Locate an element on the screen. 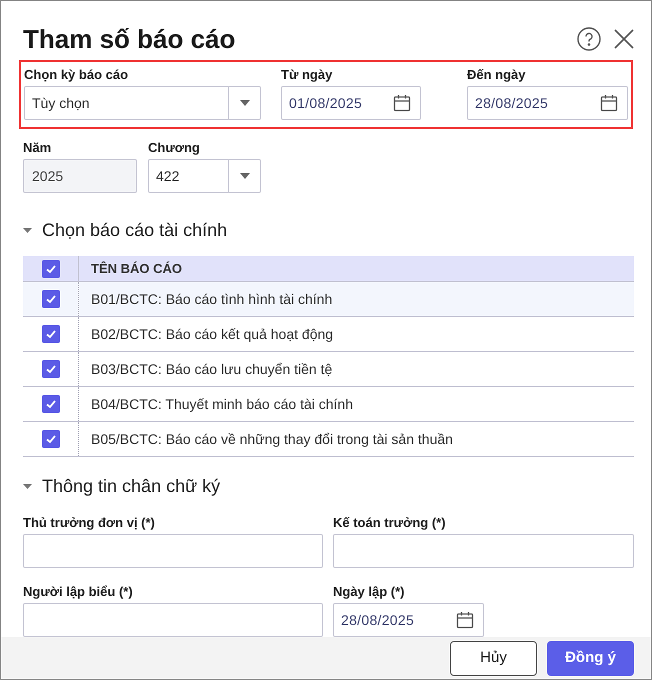  confirm-button: Đồng ý is located at coordinates (590, 658).